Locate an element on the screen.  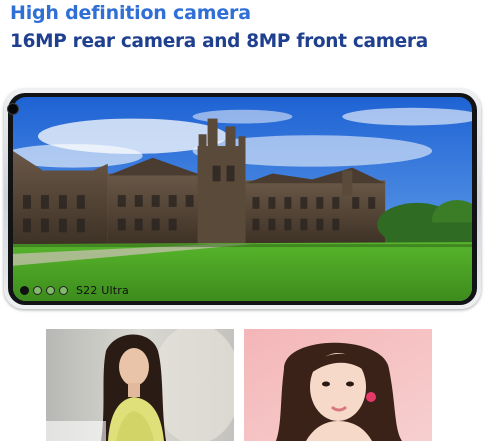
selfie-portrait-image is located at coordinates (338, 385).